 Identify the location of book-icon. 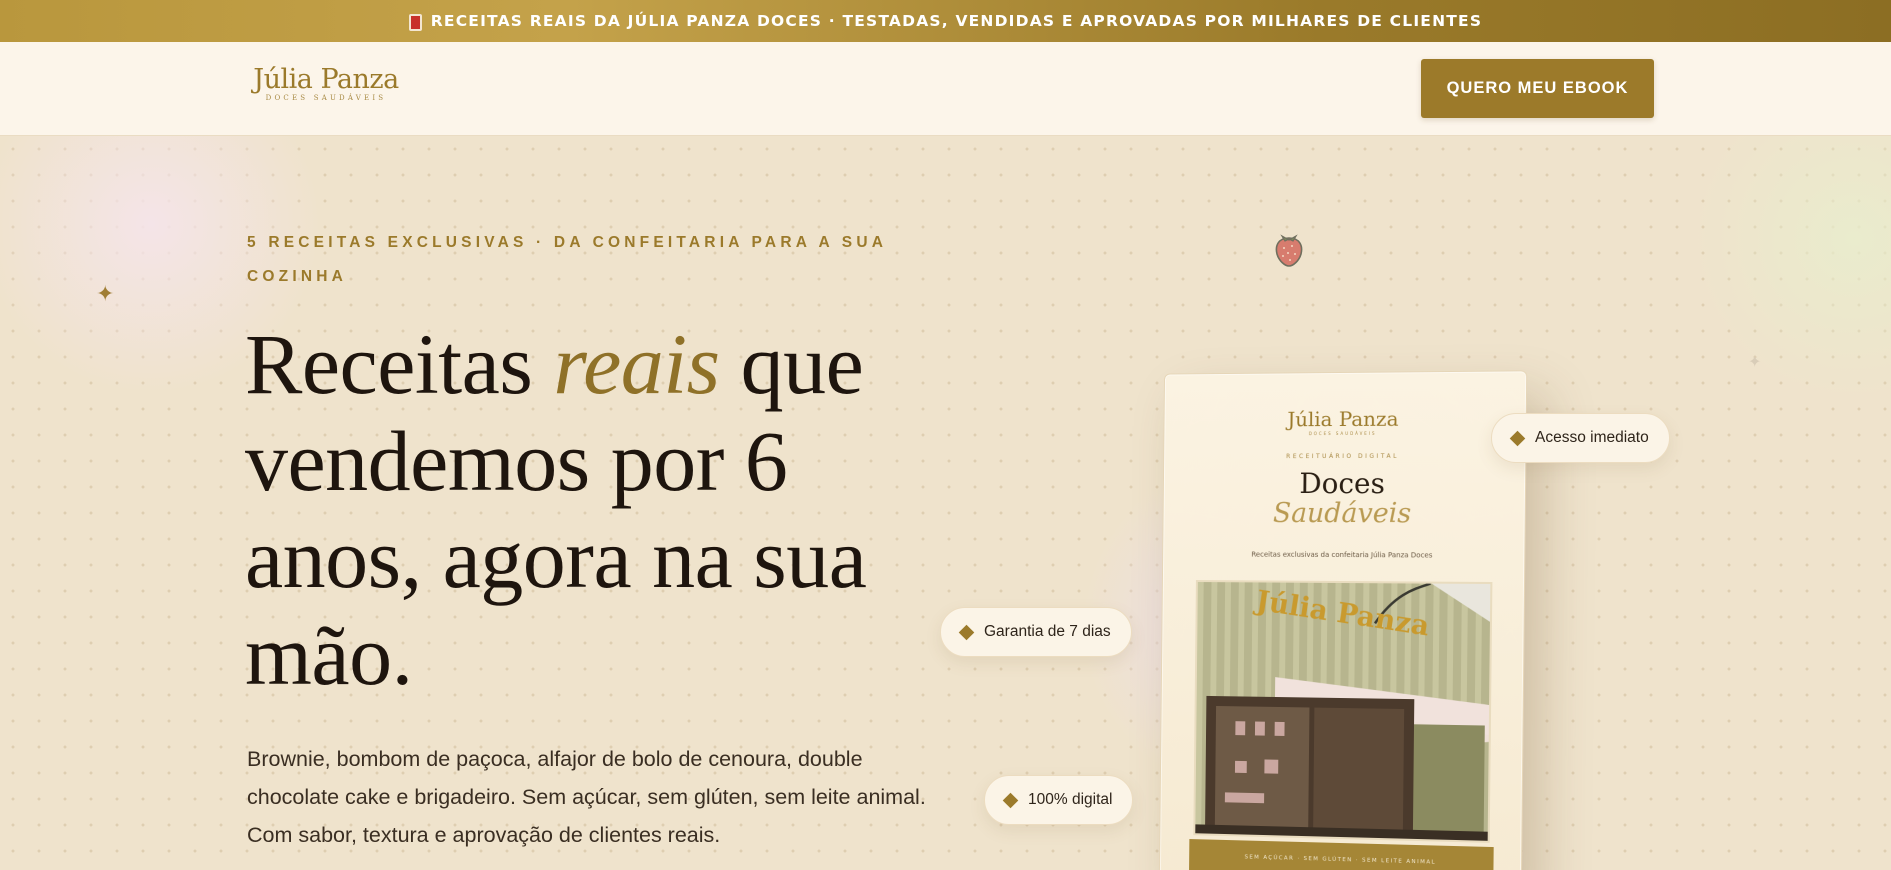
(415, 22).